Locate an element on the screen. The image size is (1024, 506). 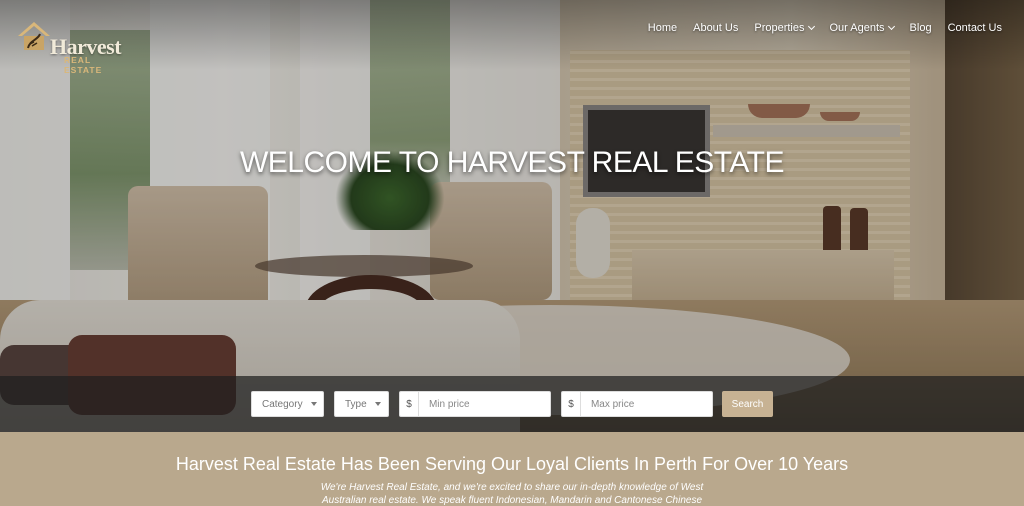
nav-label: Properties is located at coordinates (779, 28).